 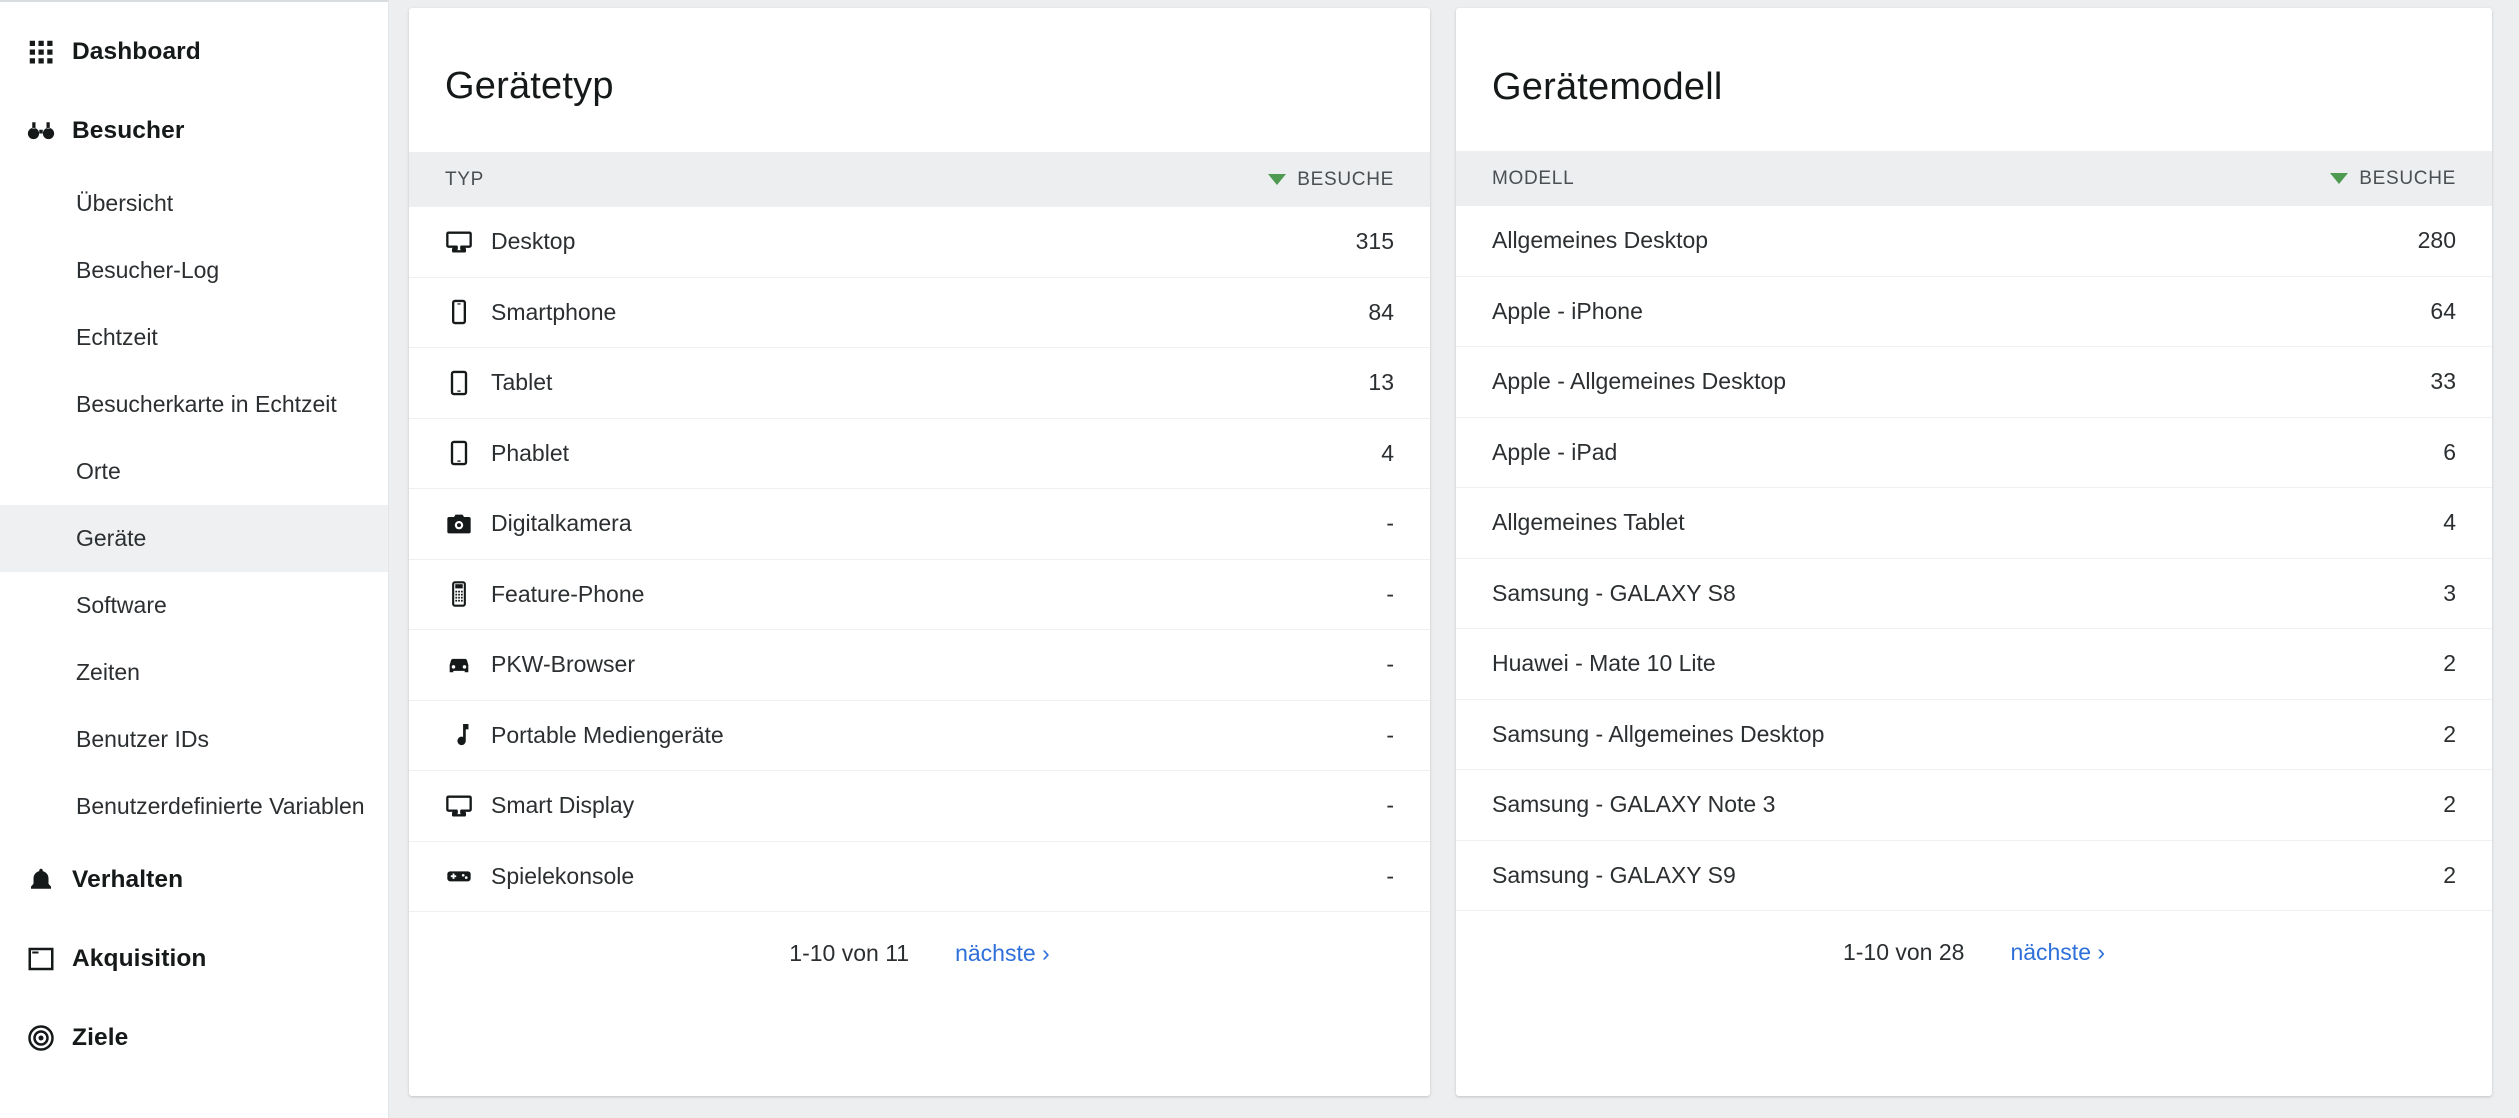 What do you see at coordinates (98, 471) in the screenshot?
I see `sidebar-subitem-label: Orte` at bounding box center [98, 471].